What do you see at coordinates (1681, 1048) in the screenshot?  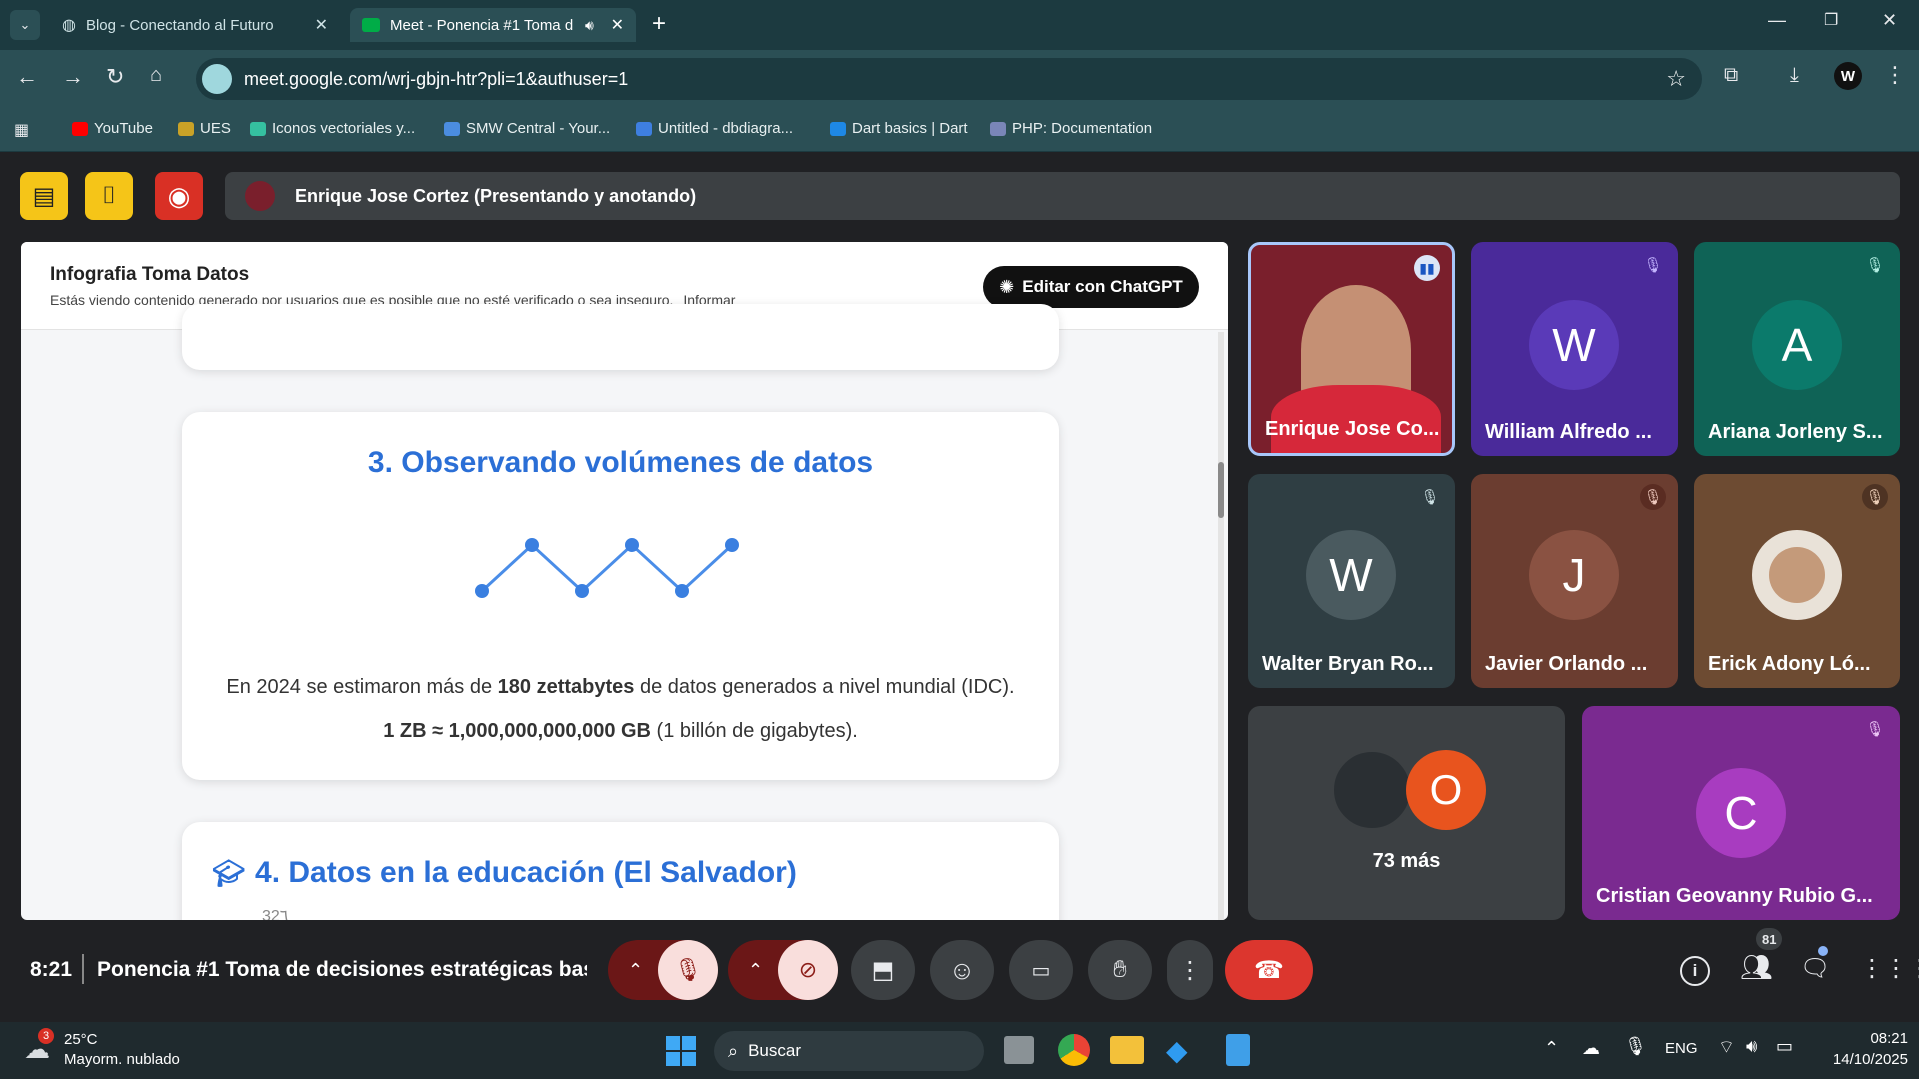 I see `language-indicator: ENG` at bounding box center [1681, 1048].